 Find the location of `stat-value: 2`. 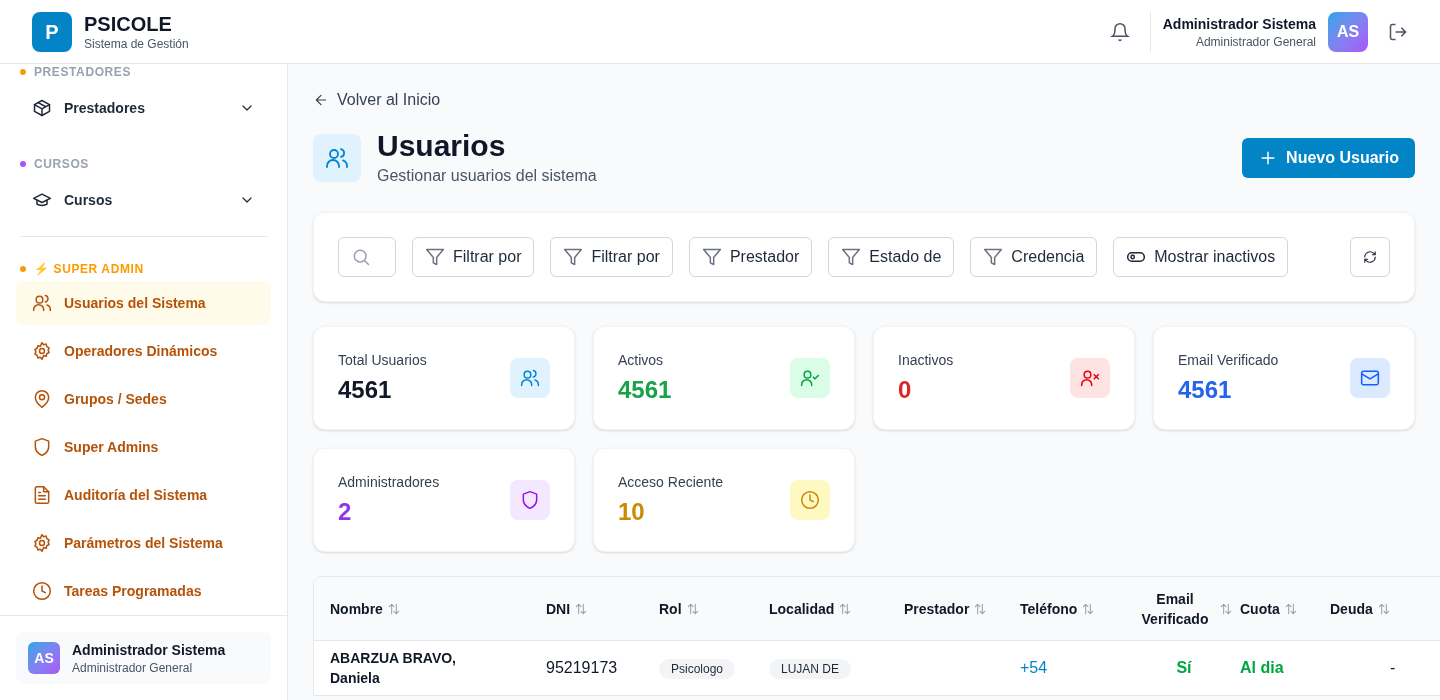

stat-value: 2 is located at coordinates (345, 512).